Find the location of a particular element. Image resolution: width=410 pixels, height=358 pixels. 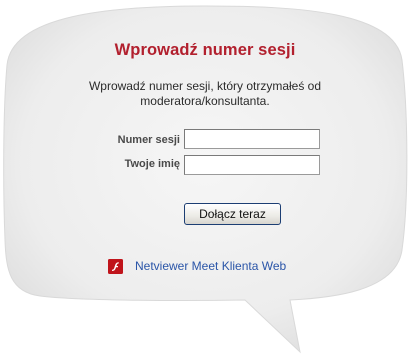

join-now-button: Dołącz teraz is located at coordinates (232, 214).